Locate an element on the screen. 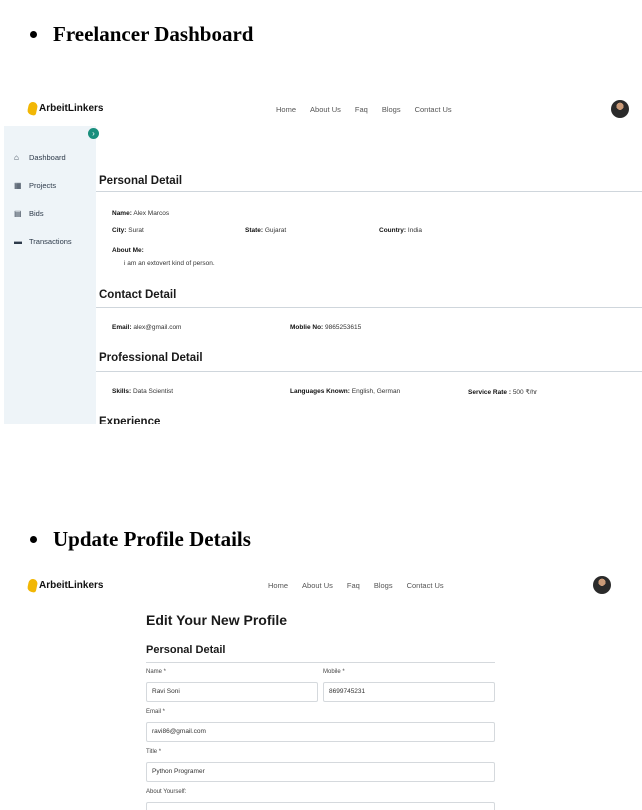  state-field: State: Gujarat is located at coordinates (266, 230).